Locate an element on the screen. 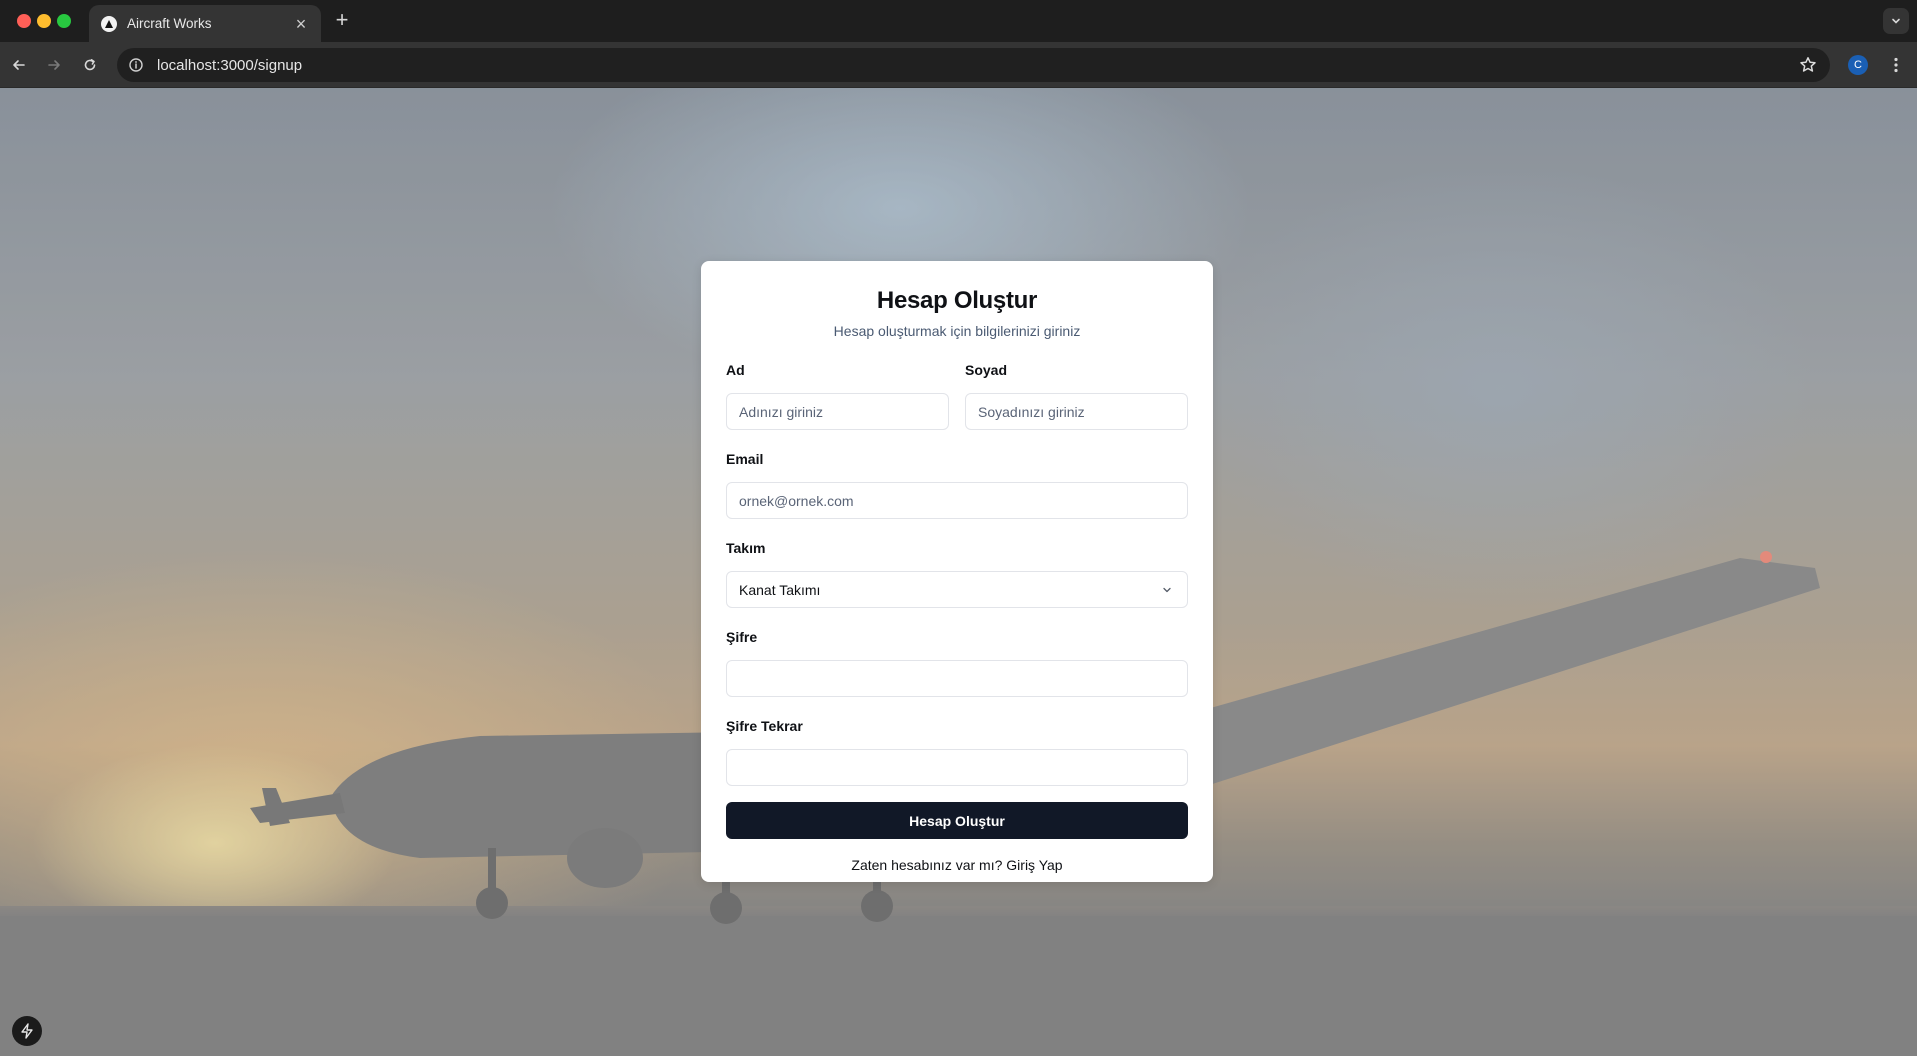  password-label: Şifre is located at coordinates (742, 637).